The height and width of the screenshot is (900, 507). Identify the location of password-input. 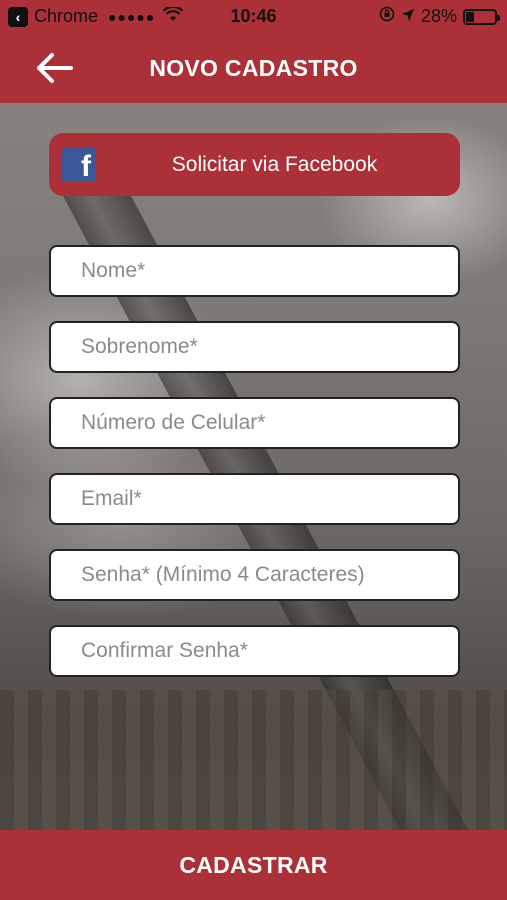
(254, 575).